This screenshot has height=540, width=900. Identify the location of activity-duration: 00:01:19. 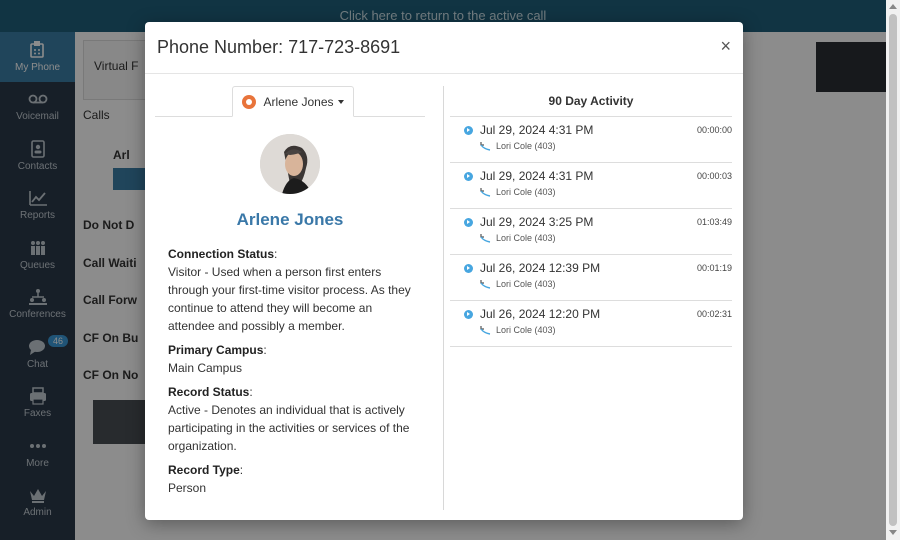
(714, 268).